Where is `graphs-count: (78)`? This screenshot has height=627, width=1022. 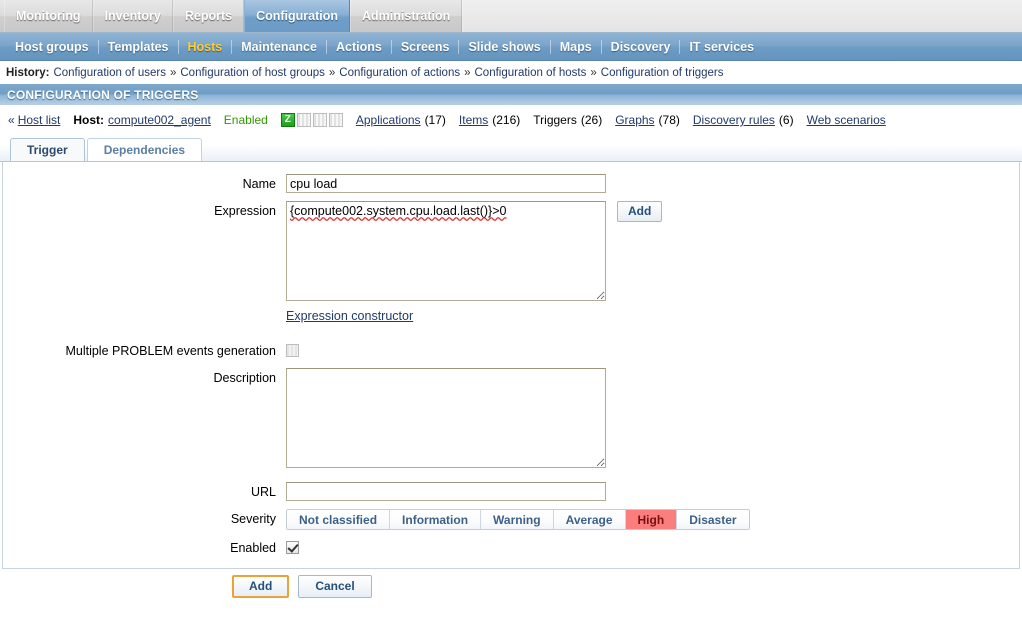
graphs-count: (78) is located at coordinates (669, 120).